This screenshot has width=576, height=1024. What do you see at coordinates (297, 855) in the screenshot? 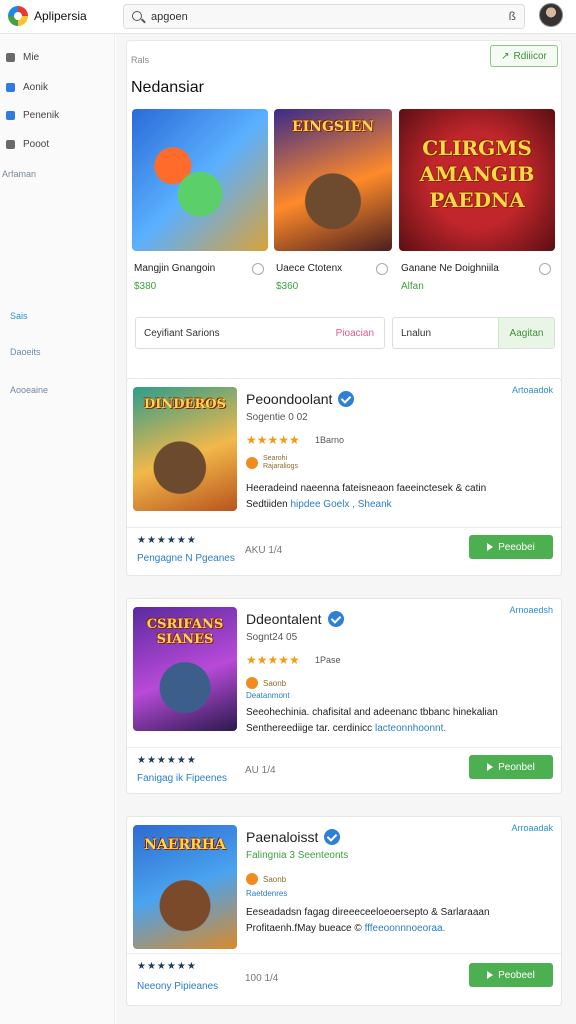
I see `app-subtitle: Falingnia 3 Seenteonts` at bounding box center [297, 855].